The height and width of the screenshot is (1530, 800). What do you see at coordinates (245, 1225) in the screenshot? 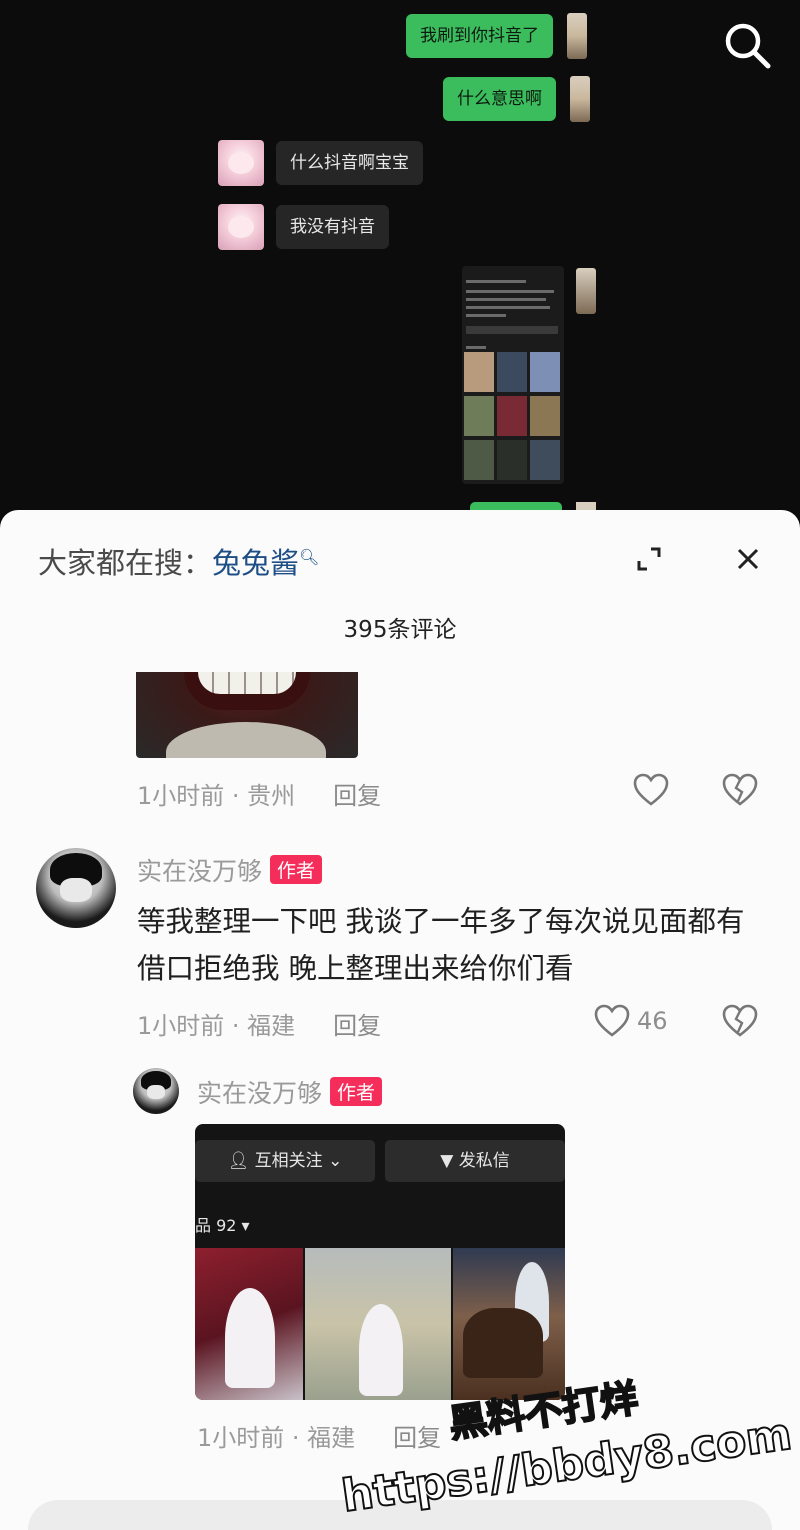
I see `caret-down-icon: ▾` at bounding box center [245, 1225].